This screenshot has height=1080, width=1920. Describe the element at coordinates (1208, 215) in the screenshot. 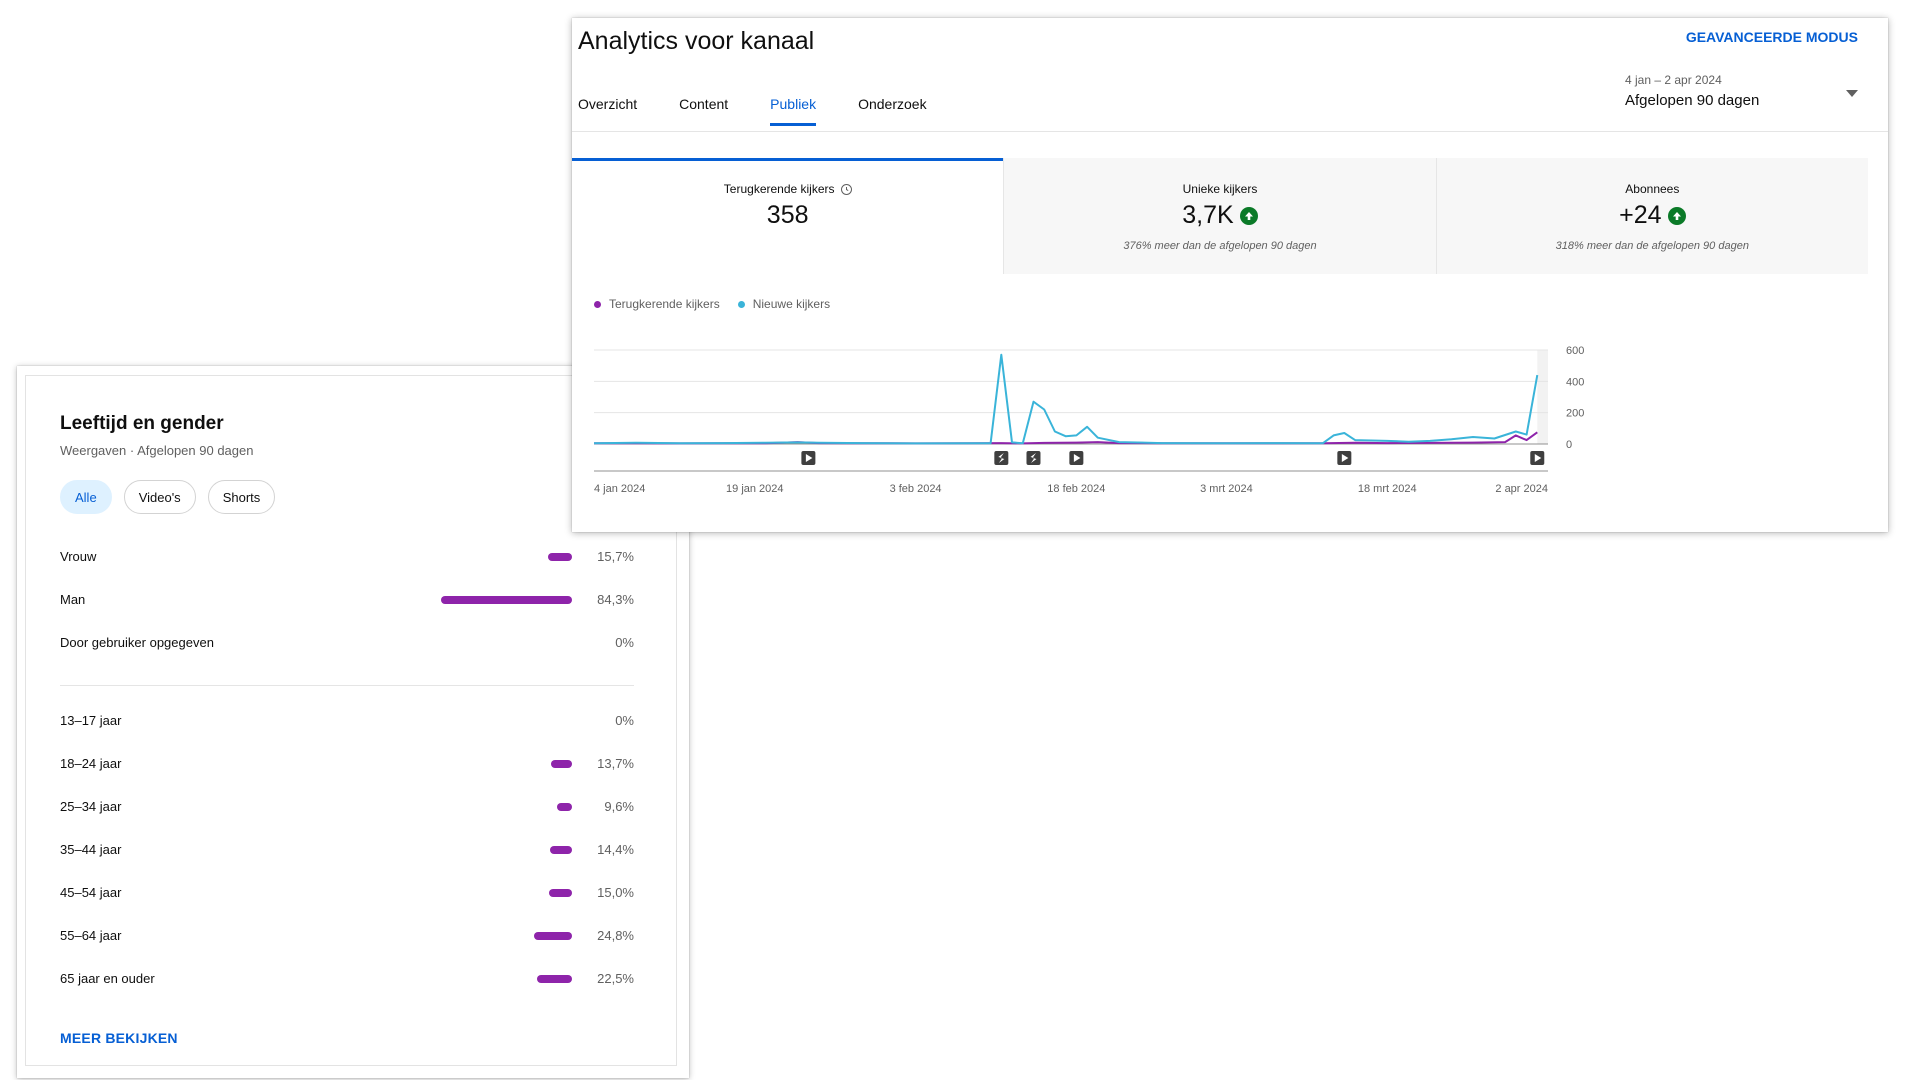

I see `metric-value: 3,7K` at that location.